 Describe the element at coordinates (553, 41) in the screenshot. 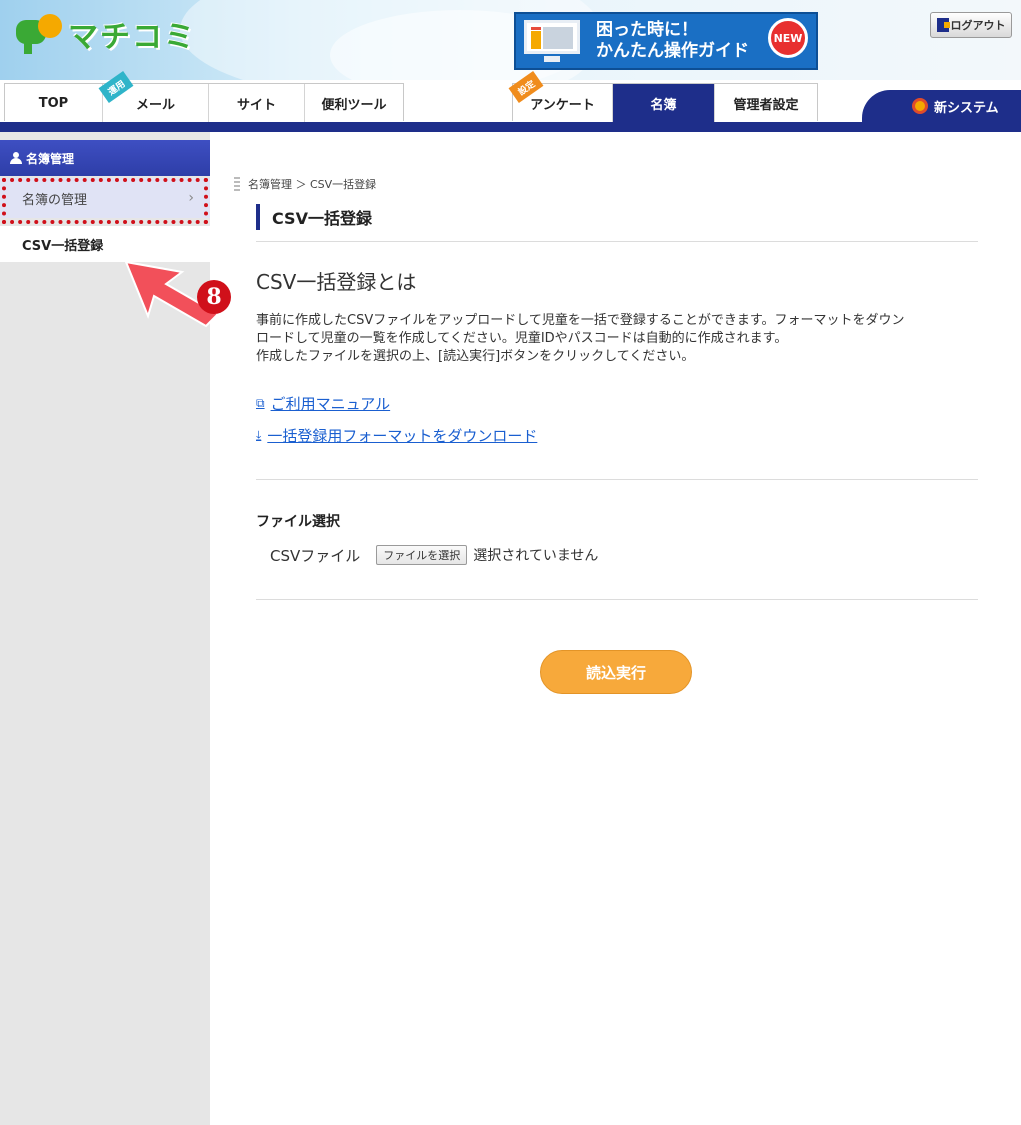

I see `monitor-icon` at that location.